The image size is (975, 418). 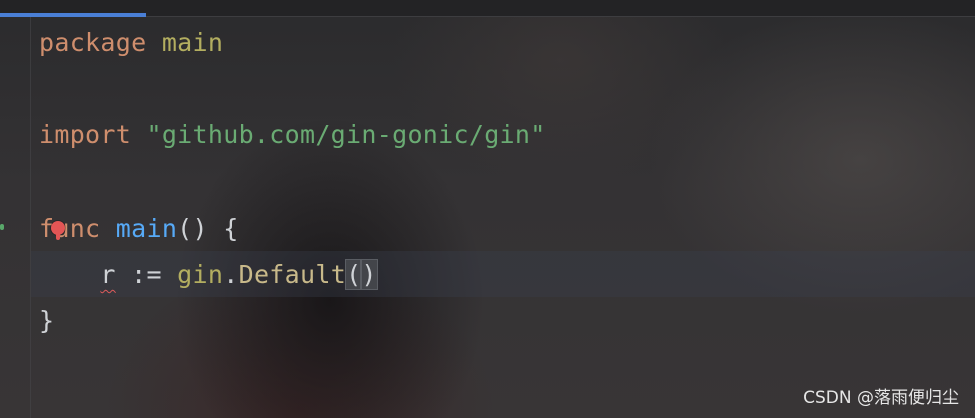 I want to click on open-paren-highlight: (, so click(x=354, y=274).